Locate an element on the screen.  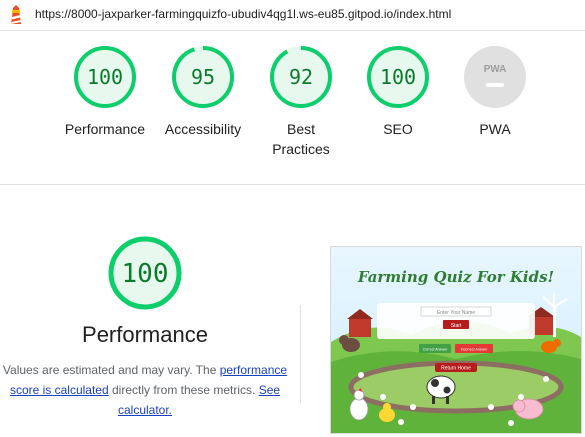
performance-score: 100 is located at coordinates (145, 274).